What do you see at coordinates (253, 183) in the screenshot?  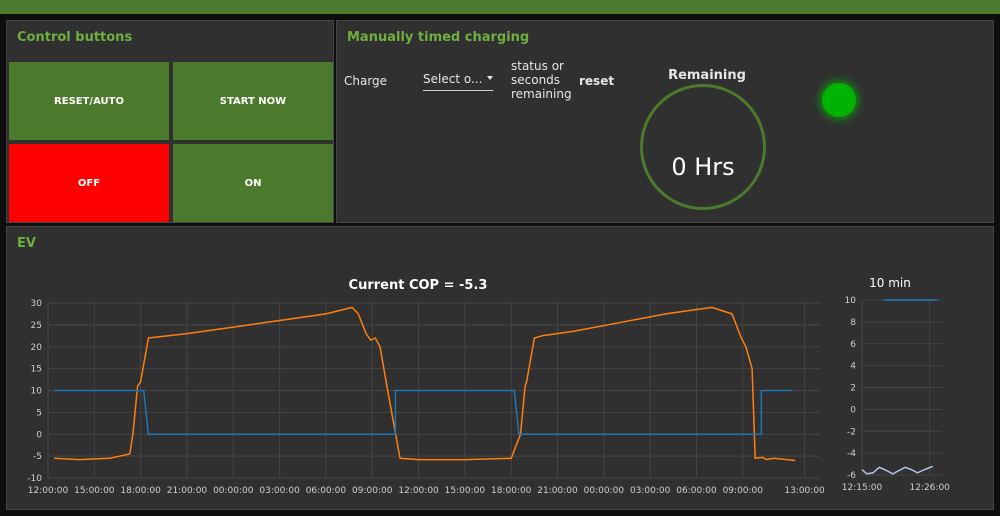 I see `on-button: ON` at bounding box center [253, 183].